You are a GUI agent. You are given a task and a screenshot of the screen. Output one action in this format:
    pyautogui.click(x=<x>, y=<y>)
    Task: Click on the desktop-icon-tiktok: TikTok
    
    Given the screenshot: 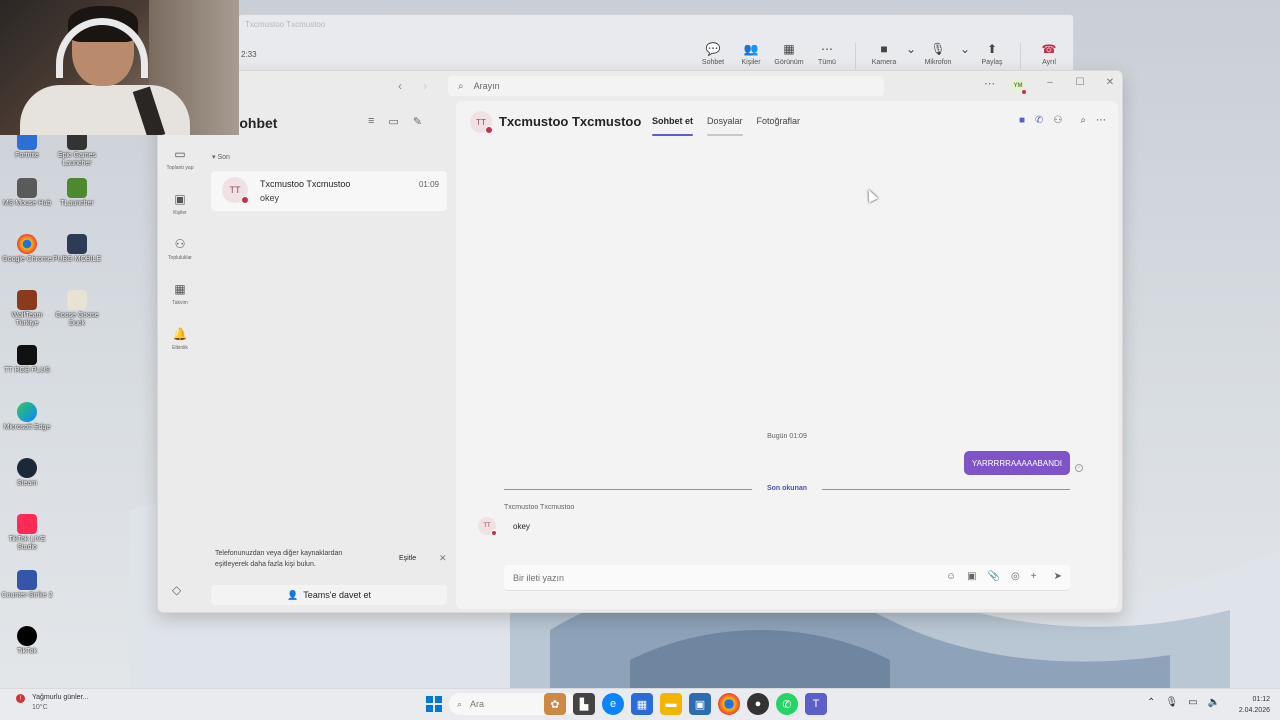 What is the action you would take?
    pyautogui.click(x=27, y=641)
    